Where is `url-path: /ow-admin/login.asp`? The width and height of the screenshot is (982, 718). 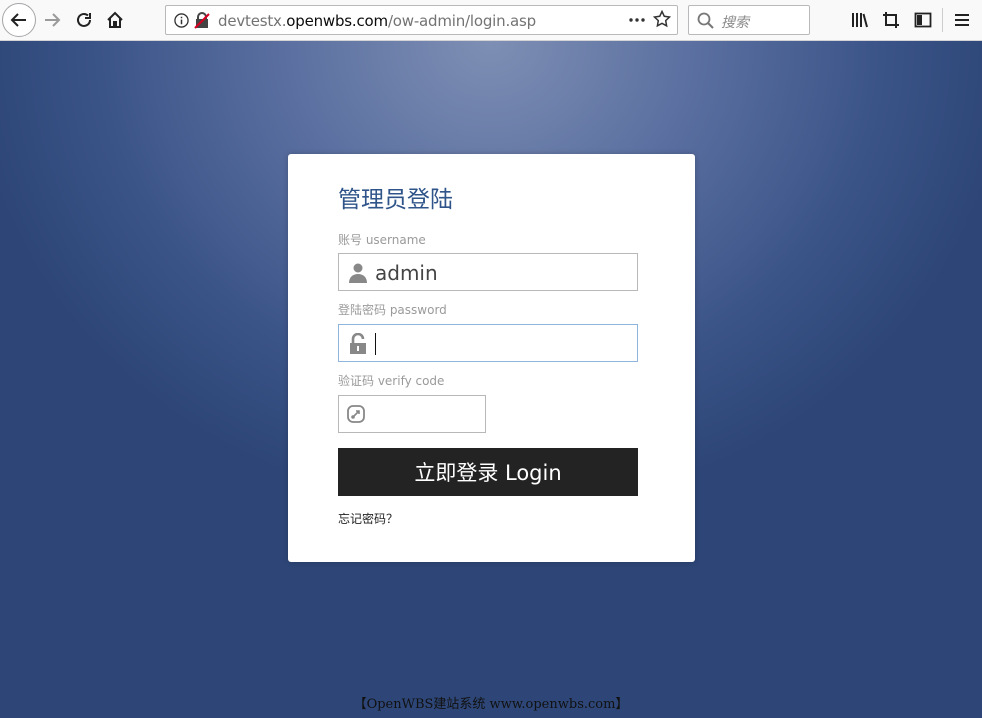 url-path: /ow-admin/login.asp is located at coordinates (461, 21).